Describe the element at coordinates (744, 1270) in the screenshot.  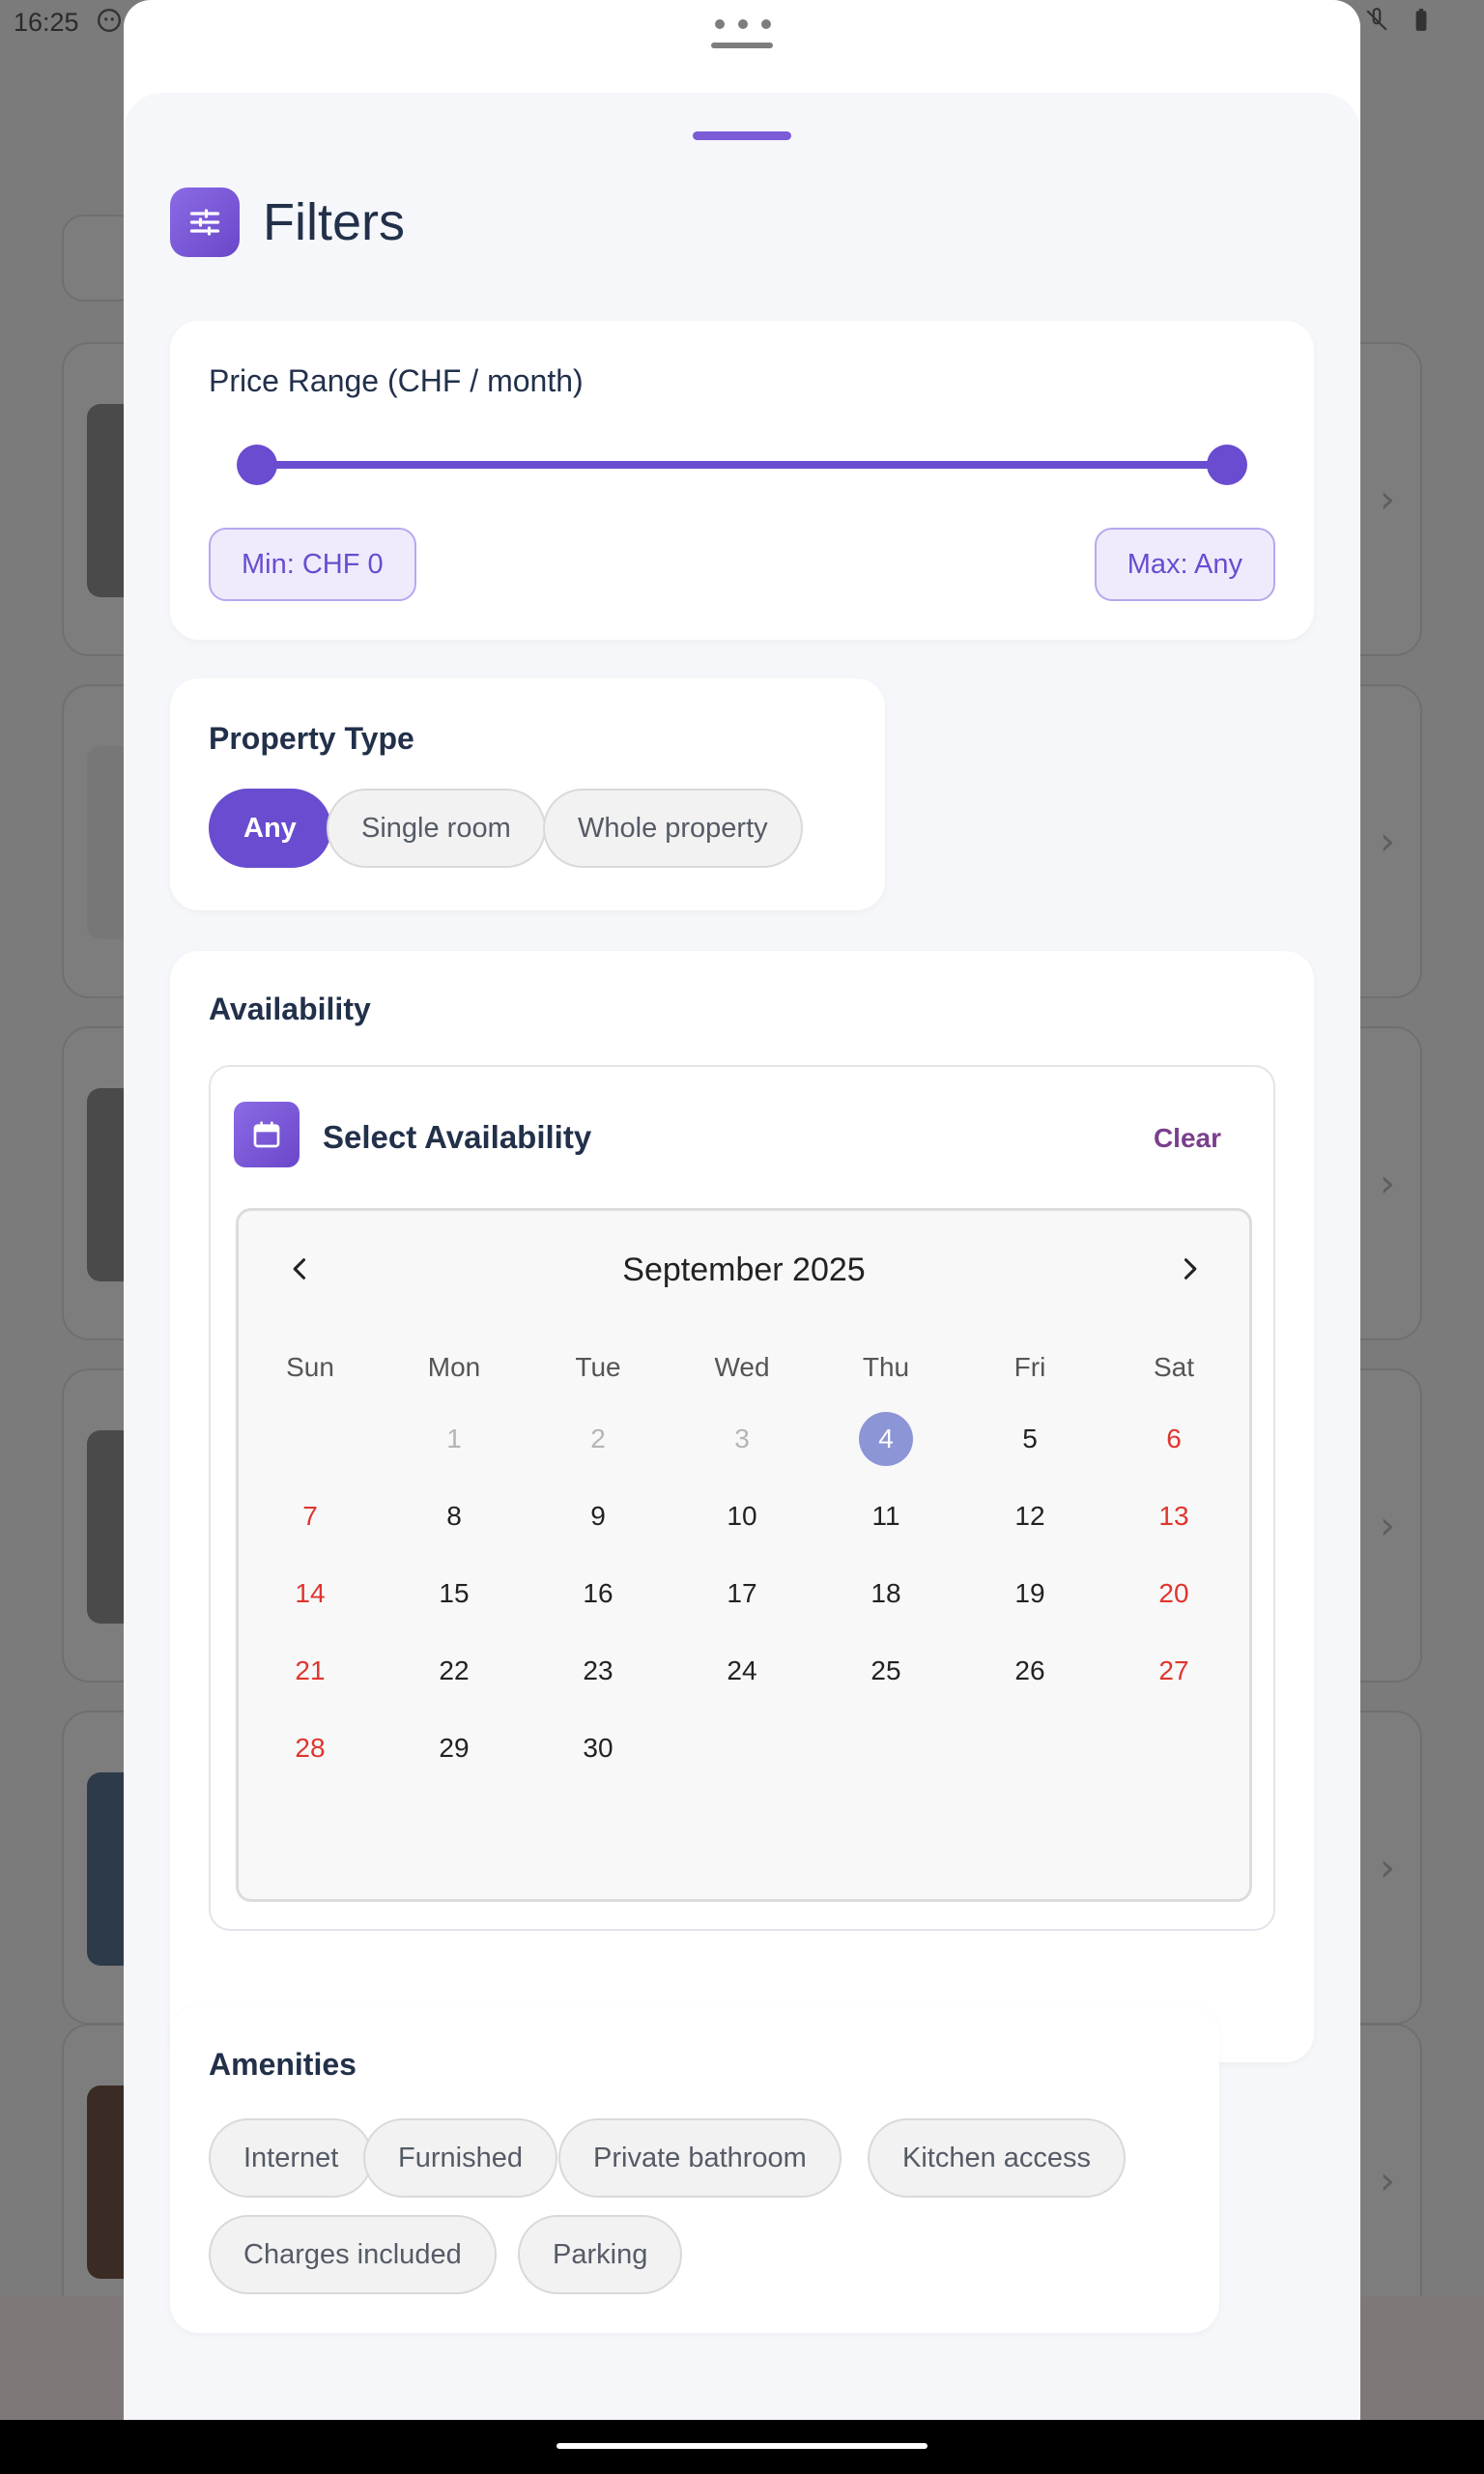
I see `calendar-month-label: September 2025` at that location.